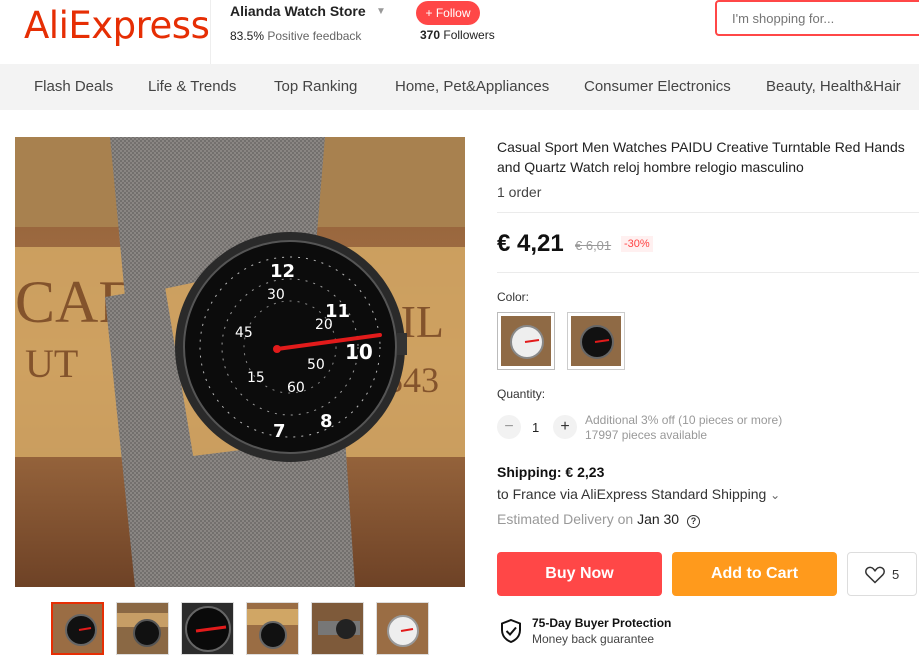 This screenshot has height=656, width=919. Describe the element at coordinates (316, 365) in the screenshot. I see `svg-text: 50` at that location.